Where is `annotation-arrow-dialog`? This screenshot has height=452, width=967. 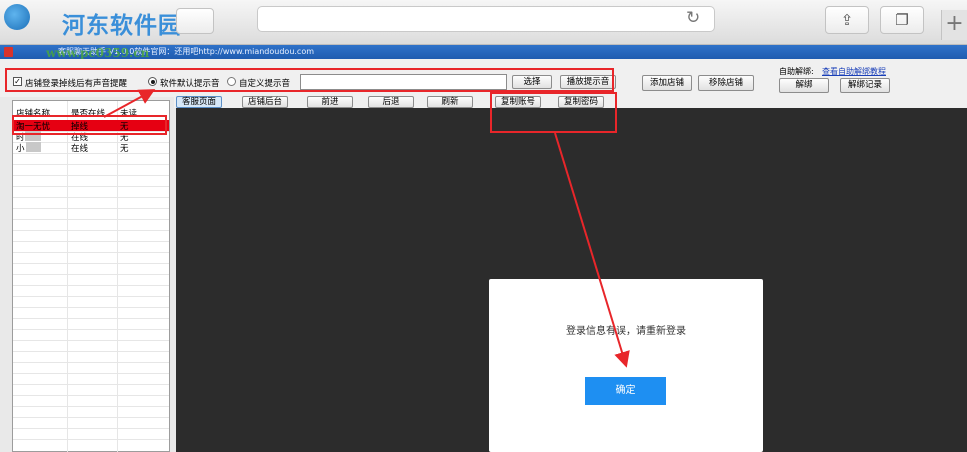 annotation-arrow-dialog is located at coordinates (592, 250).